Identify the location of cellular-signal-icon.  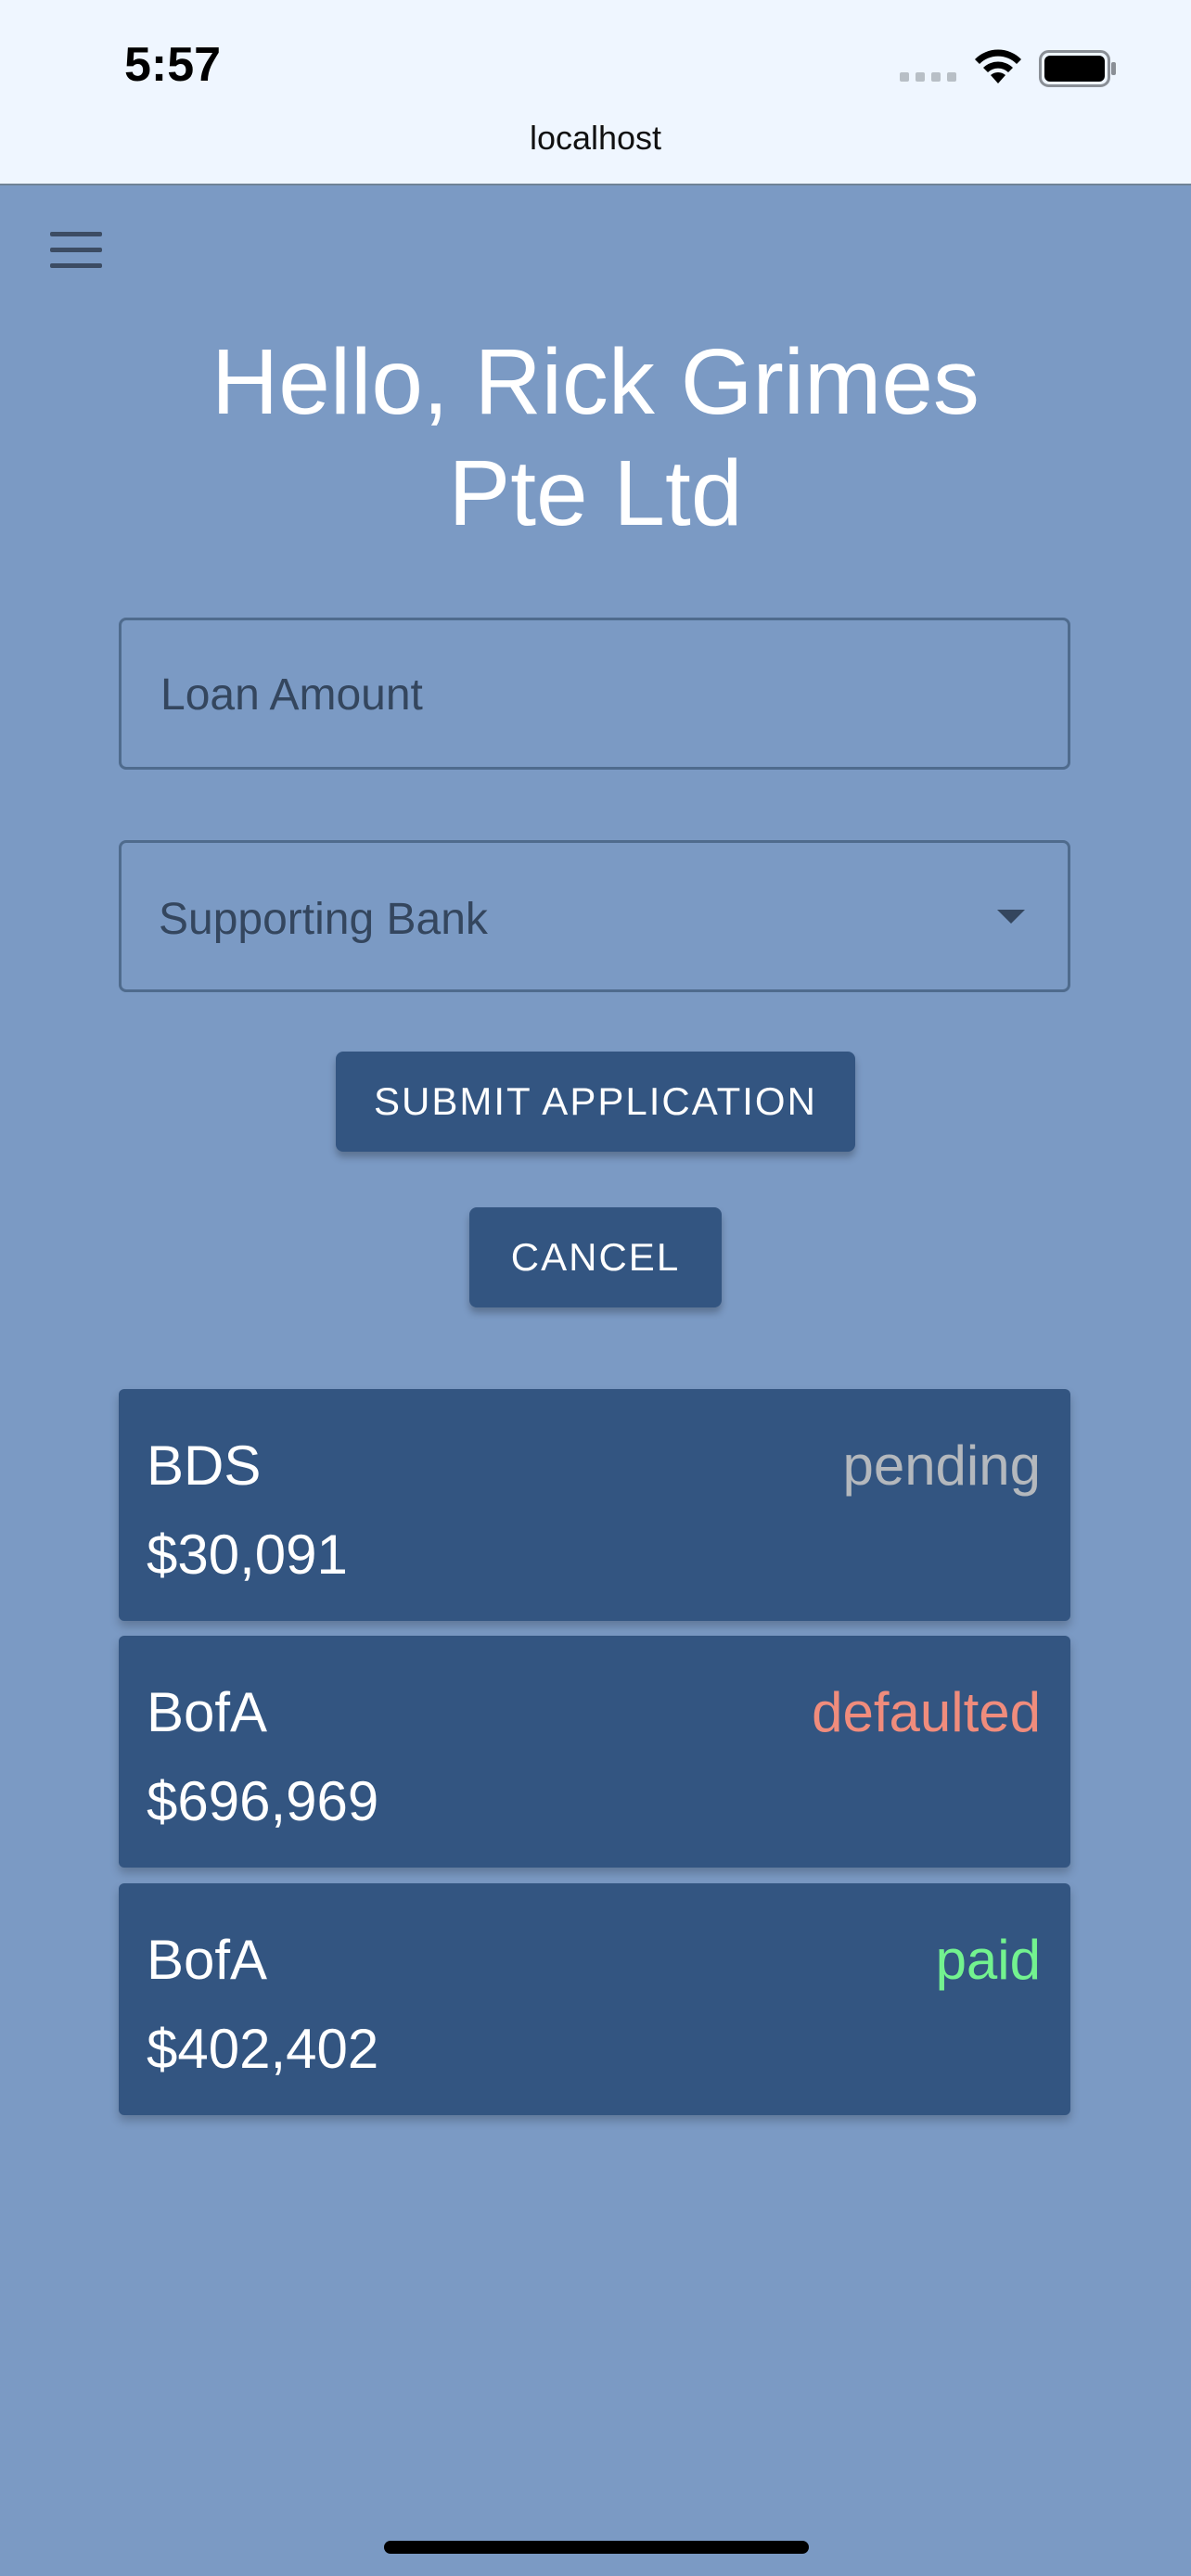
(928, 77).